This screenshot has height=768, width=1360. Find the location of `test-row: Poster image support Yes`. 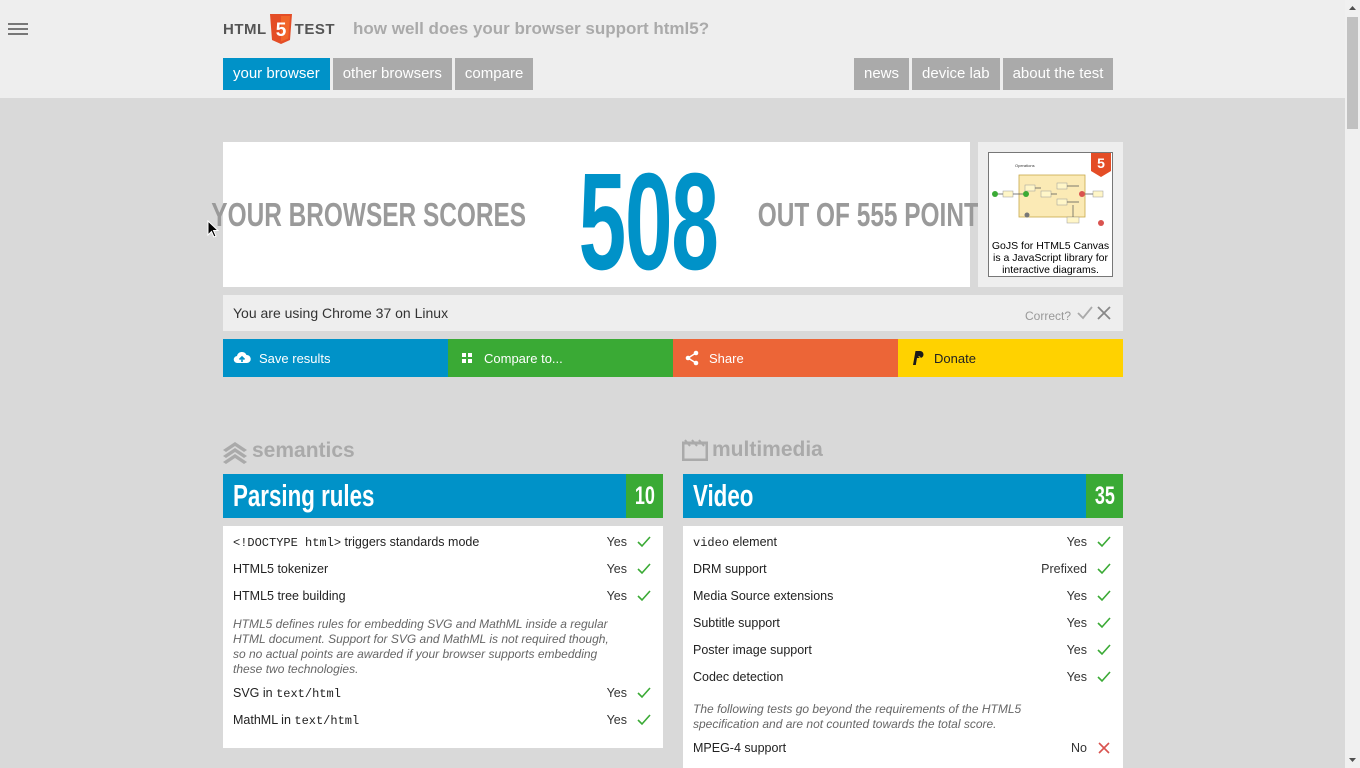

test-row: Poster image support Yes is located at coordinates (903, 647).